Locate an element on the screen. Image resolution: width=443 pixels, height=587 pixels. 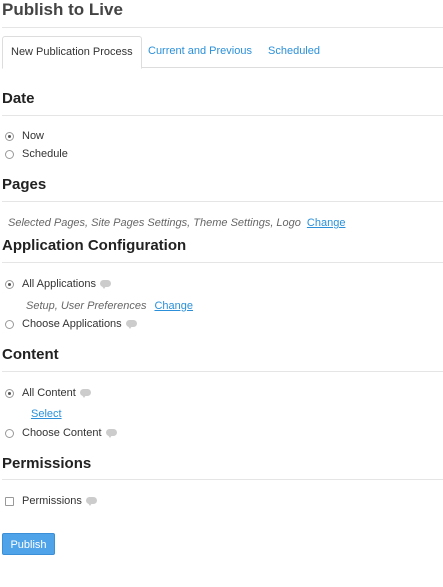
choose-applications-label: Choose Applications is located at coordinates (72, 324).